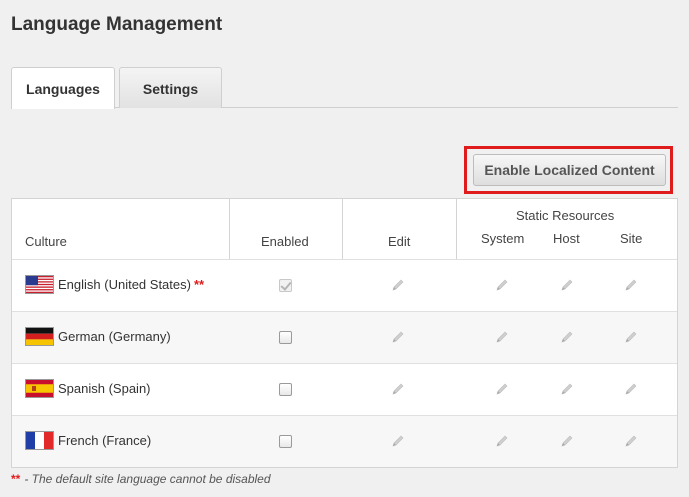  Describe the element at coordinates (569, 170) in the screenshot. I see `enable-localized-content-button: Enable Localized Content` at that location.